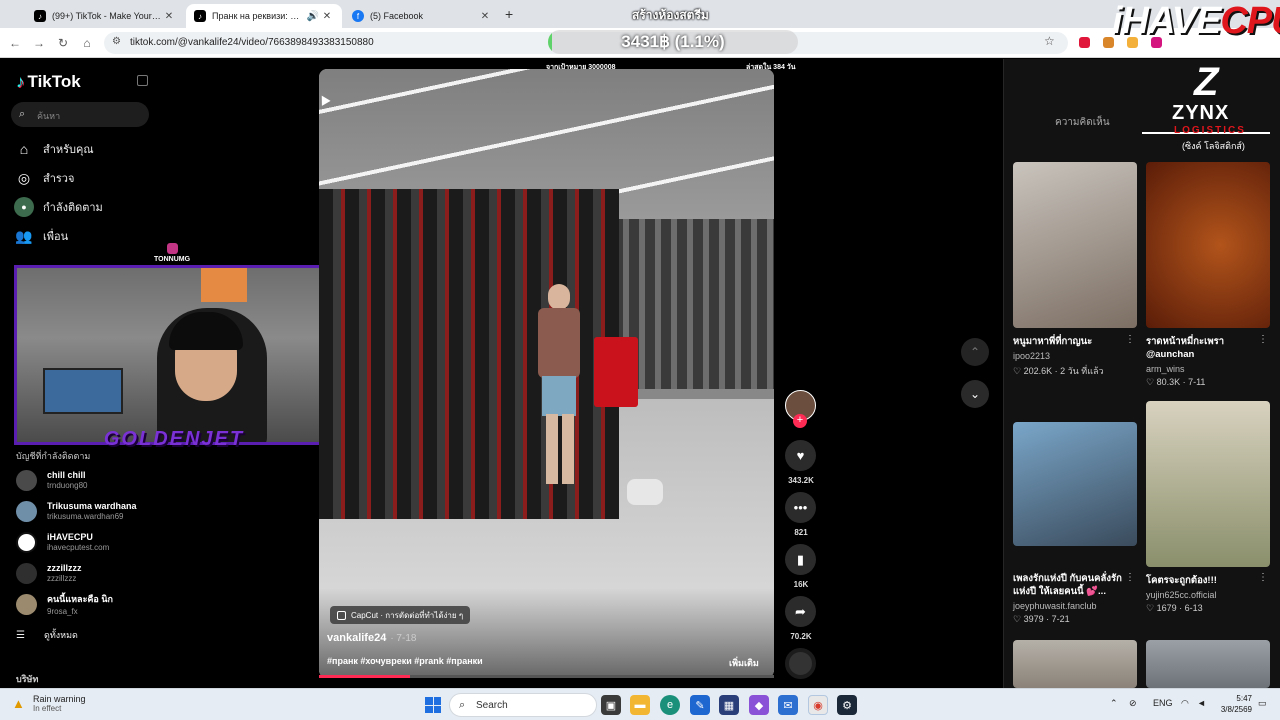  Describe the element at coordinates (1084, 42) in the screenshot. I see `extension-icon` at that location.